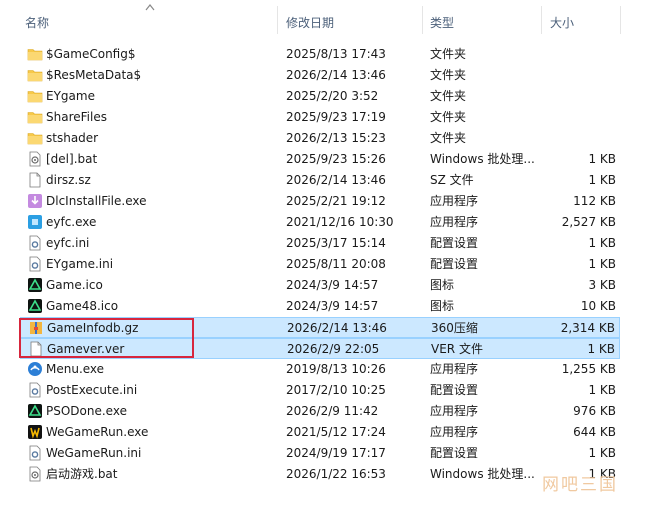 The width and height of the screenshot is (662, 506). Describe the element at coordinates (562, 17) in the screenshot. I see `column-header-size: 大小` at that location.